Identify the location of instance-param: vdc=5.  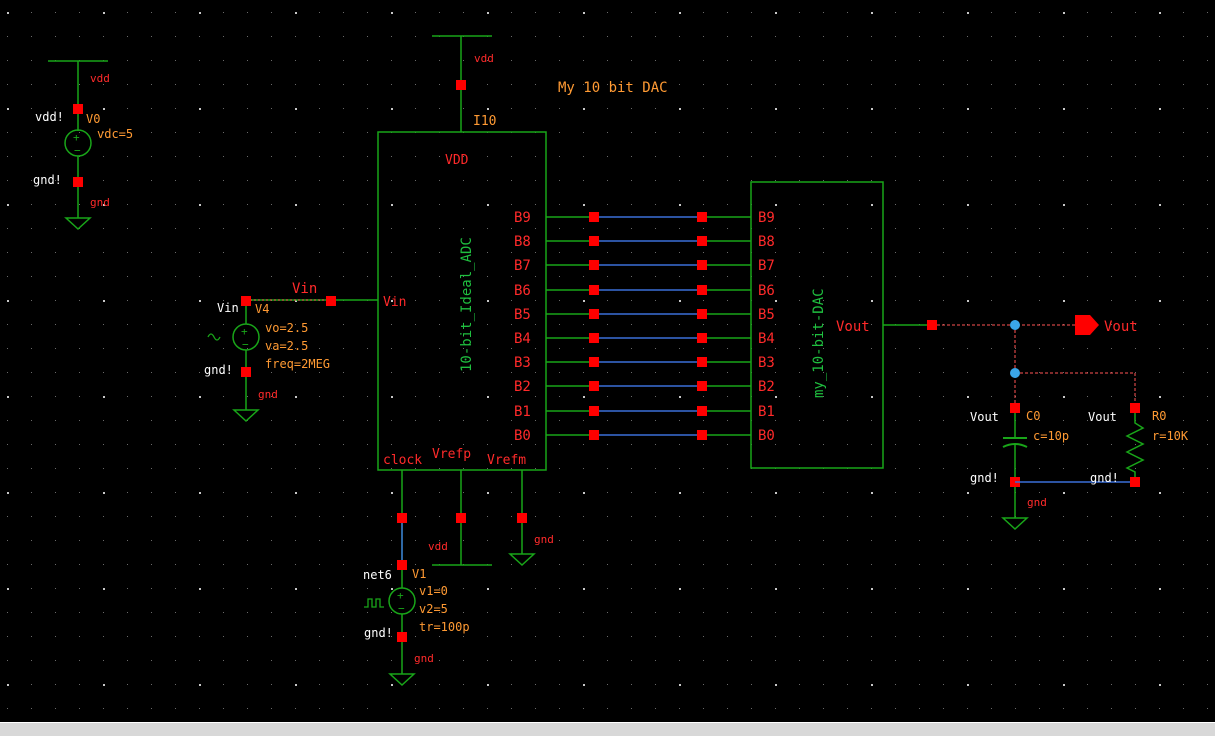
(115, 134).